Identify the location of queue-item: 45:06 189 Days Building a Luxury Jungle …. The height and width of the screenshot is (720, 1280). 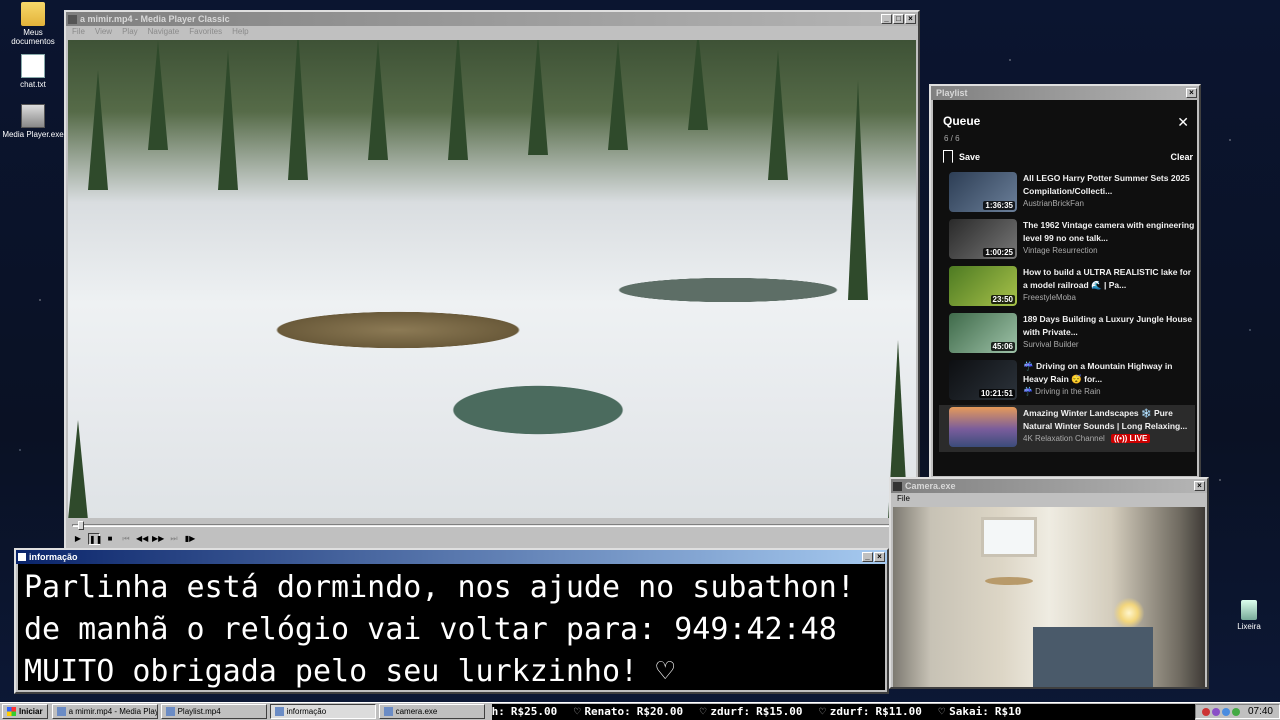
(1067, 334).